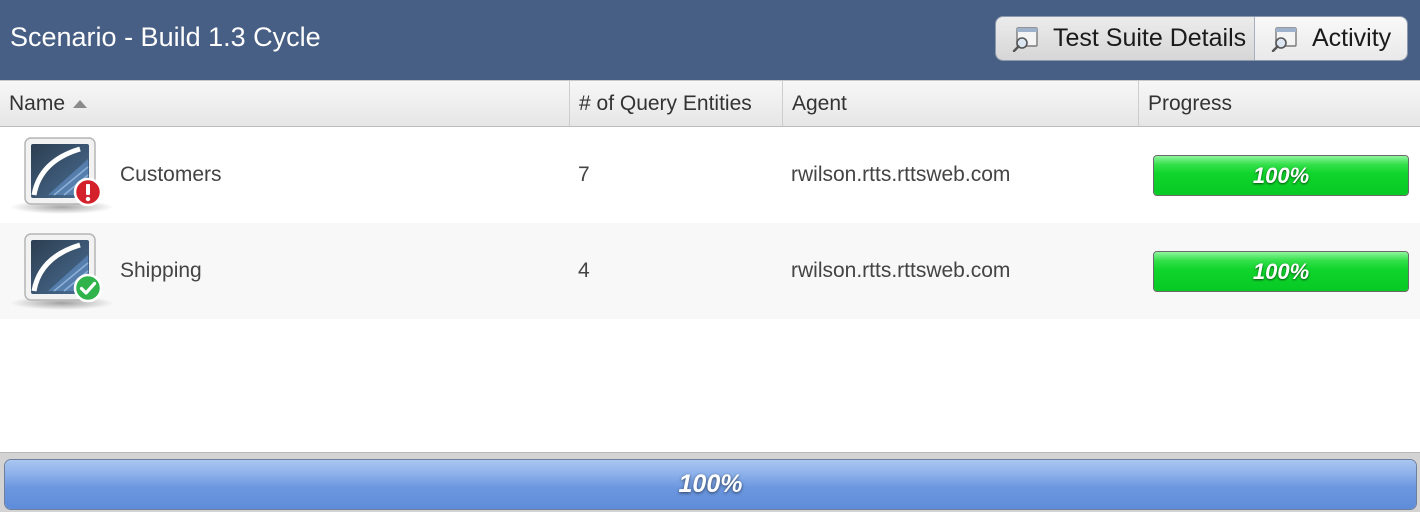 This screenshot has width=1420, height=512. What do you see at coordinates (88, 192) in the screenshot?
I see `error-badge-icon` at bounding box center [88, 192].